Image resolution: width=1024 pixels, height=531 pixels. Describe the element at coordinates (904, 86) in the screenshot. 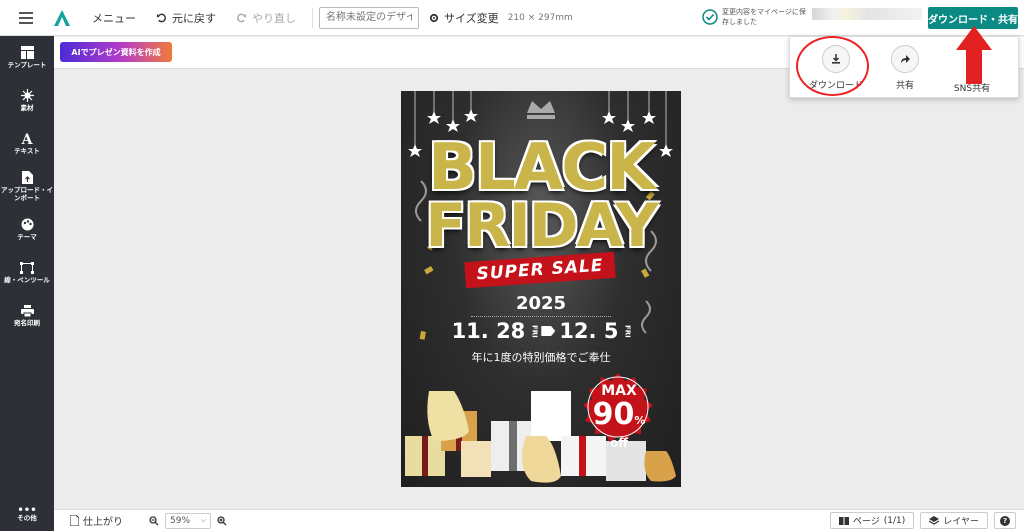

I see `share-option-label: 共有` at that location.